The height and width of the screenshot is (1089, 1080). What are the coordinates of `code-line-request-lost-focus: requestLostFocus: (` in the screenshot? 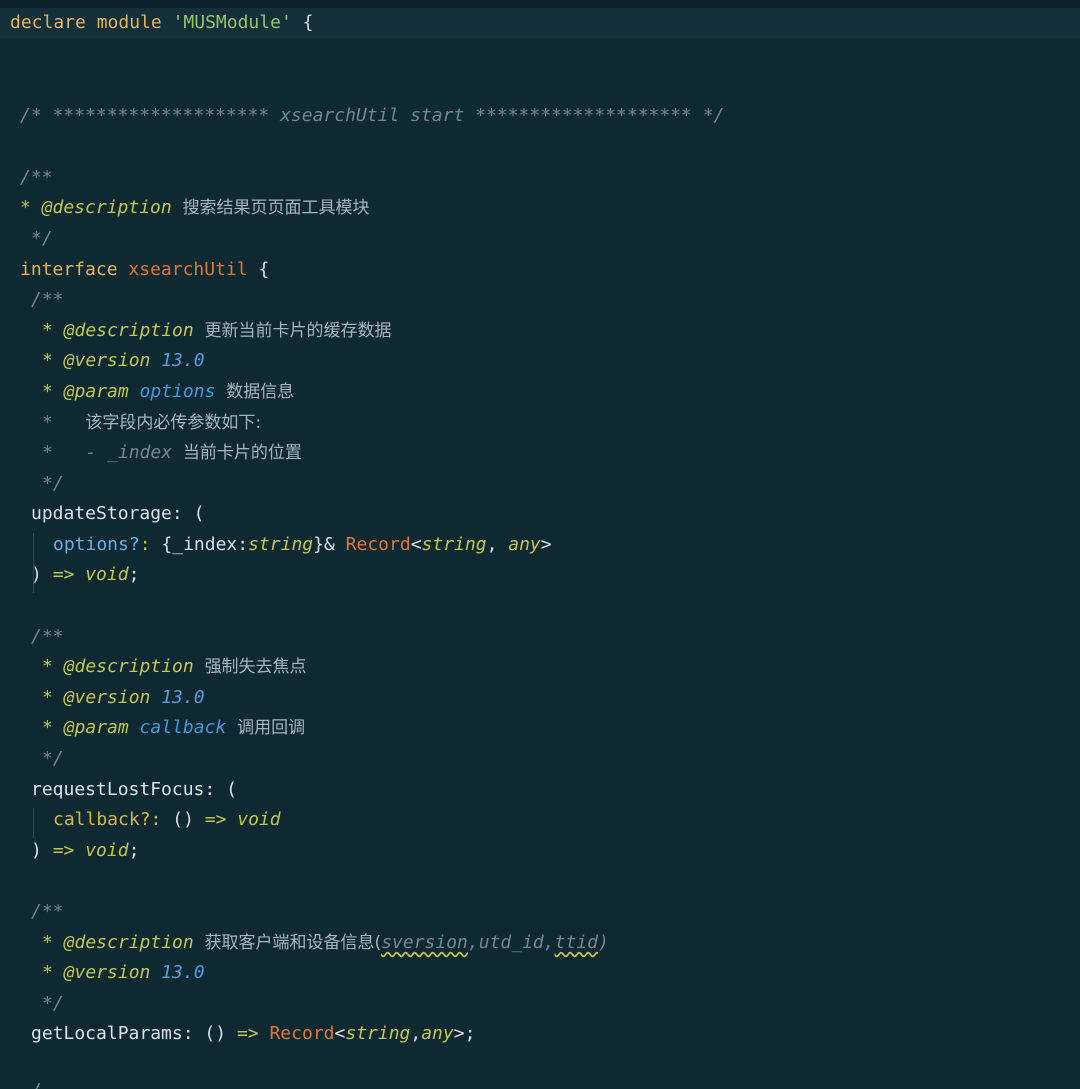 It's located at (134, 790).